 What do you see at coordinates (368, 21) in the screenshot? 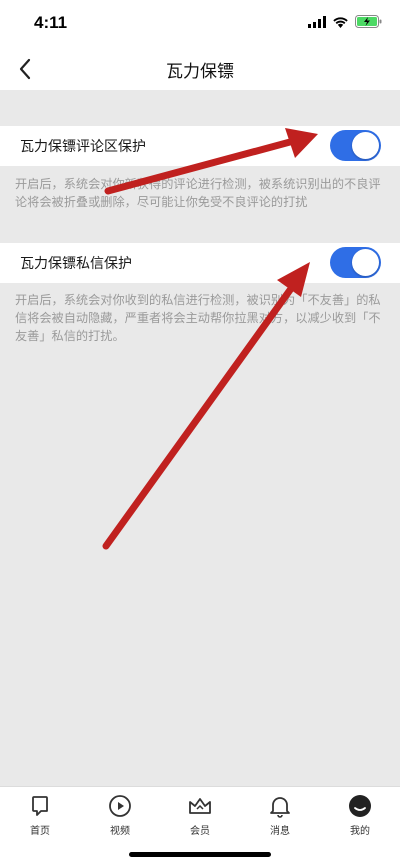
I see `battery-charging-icon` at bounding box center [368, 21].